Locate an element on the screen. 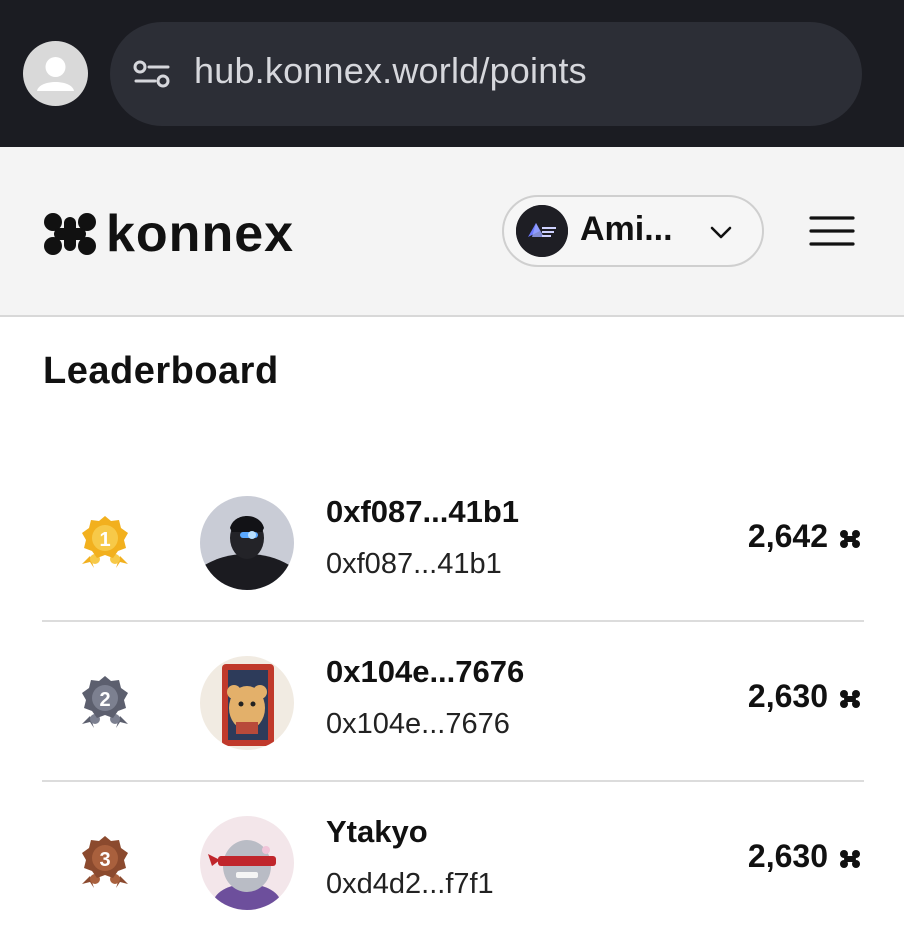  url-text: hub.konnex.world/points is located at coordinates (390, 71).